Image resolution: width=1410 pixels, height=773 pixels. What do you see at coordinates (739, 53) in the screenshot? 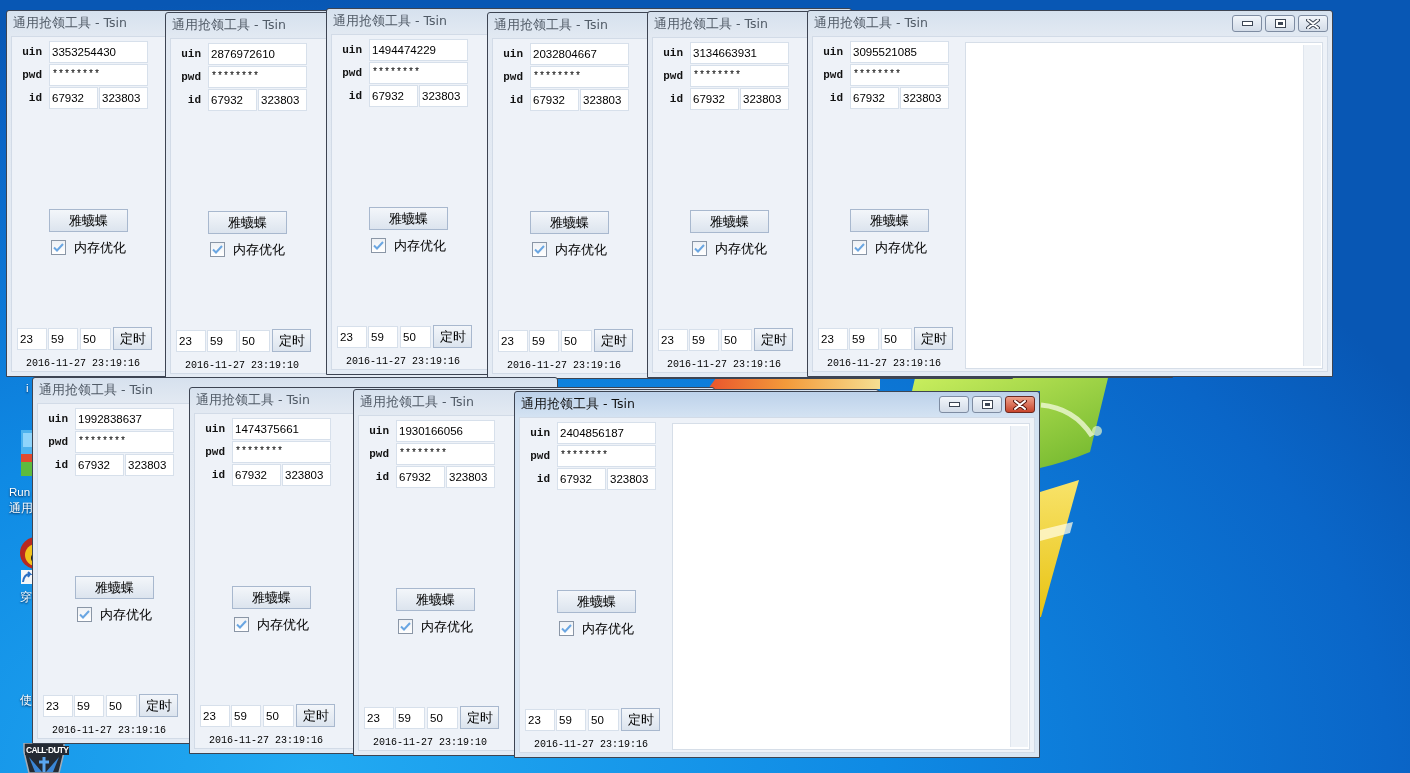
I see `uin-field: 3134663931` at bounding box center [739, 53].